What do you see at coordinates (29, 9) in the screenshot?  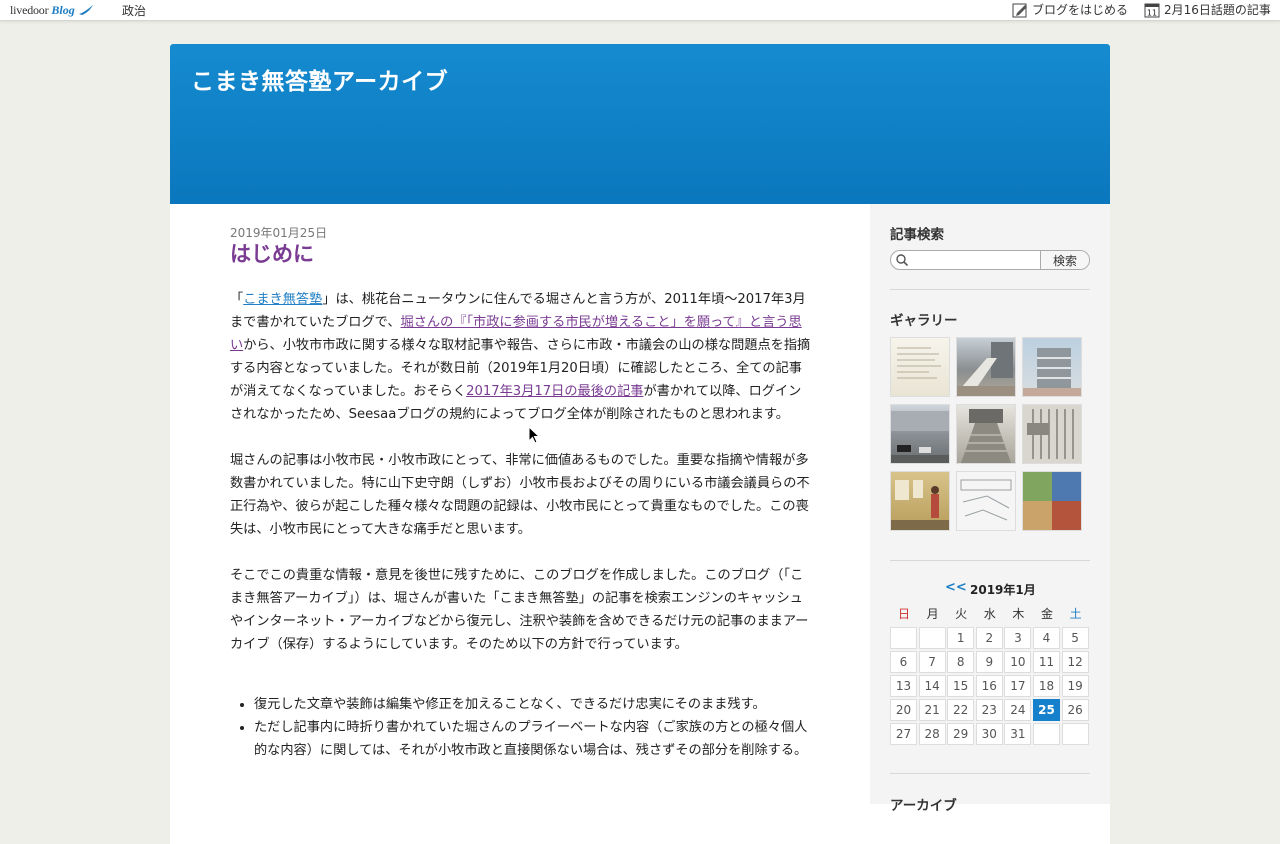 I see `logo-livedoor-text: livedoor` at bounding box center [29, 9].